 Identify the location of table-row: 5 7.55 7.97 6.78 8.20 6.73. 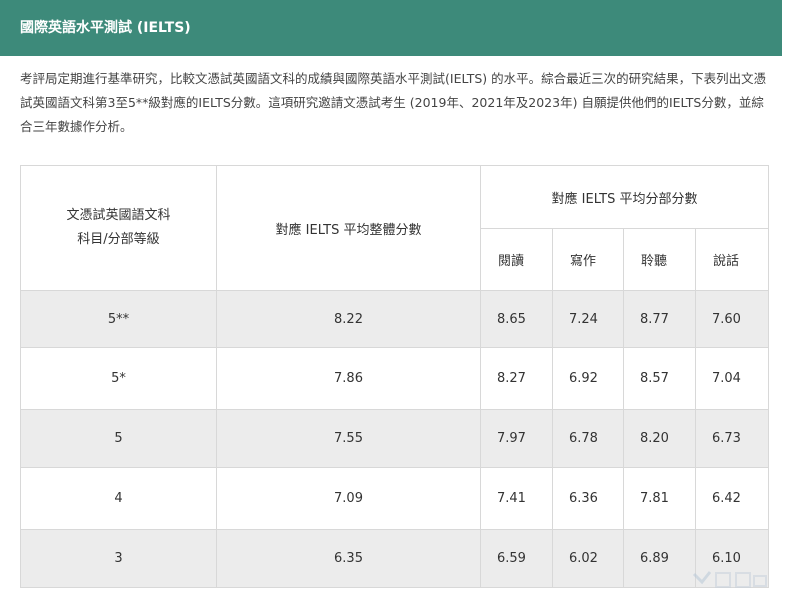
(395, 438).